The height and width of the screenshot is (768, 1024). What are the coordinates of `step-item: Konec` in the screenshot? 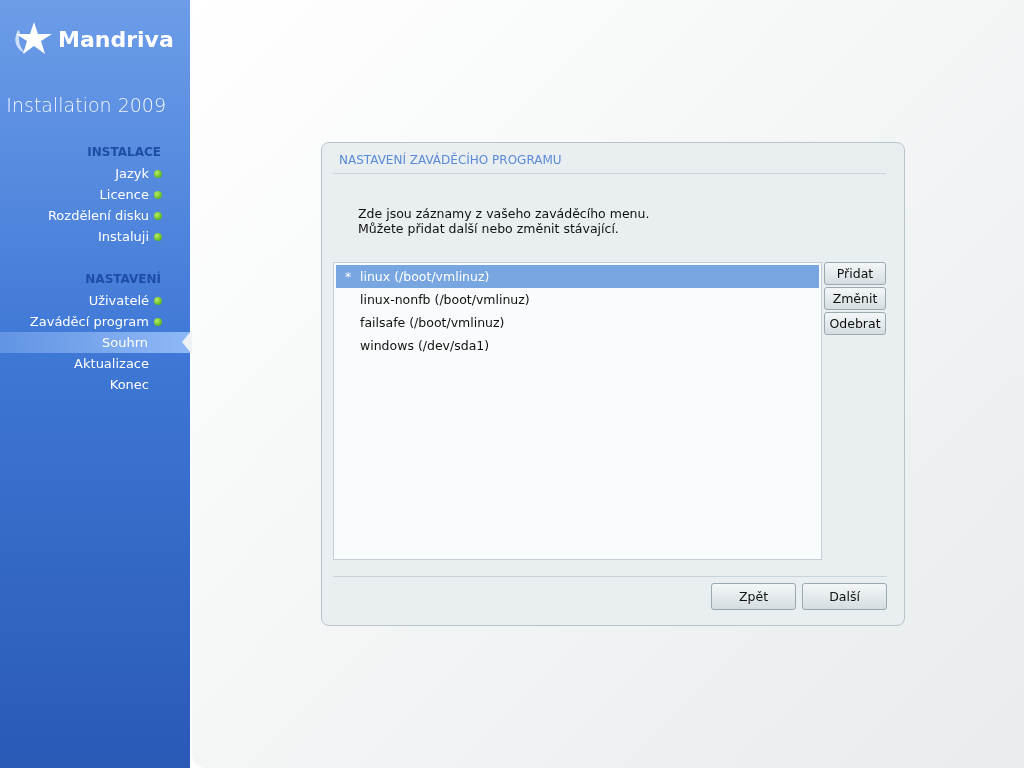 It's located at (129, 385).